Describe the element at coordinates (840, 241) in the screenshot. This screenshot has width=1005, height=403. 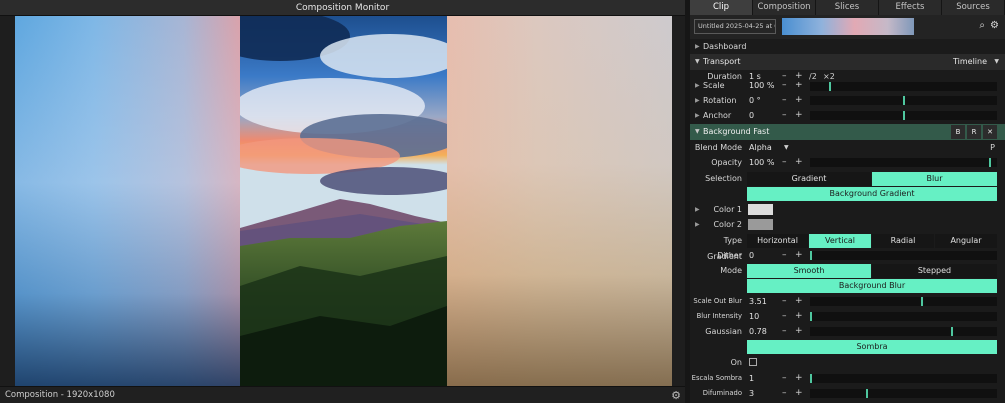
I see `type-vertical-button: Vertical` at that location.